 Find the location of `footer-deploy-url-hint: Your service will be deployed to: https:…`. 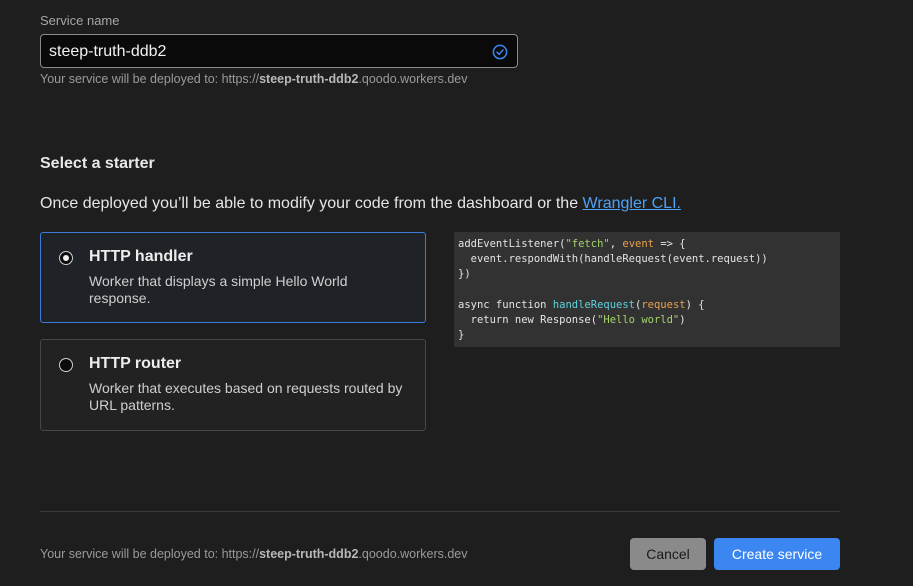

footer-deploy-url-hint: Your service will be deployed to: https:… is located at coordinates (254, 554).